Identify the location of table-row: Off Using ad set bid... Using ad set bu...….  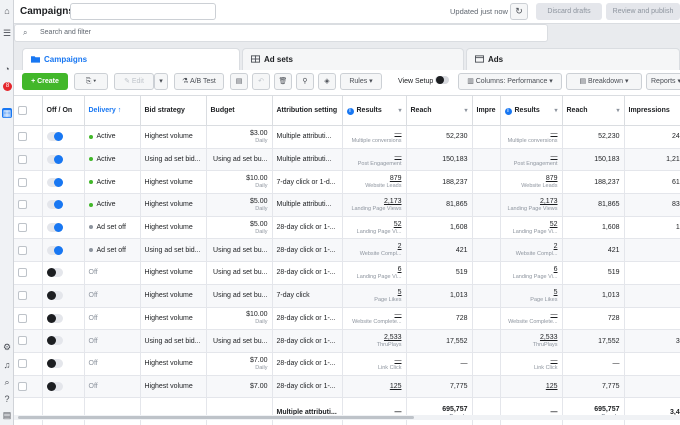
(347, 341).